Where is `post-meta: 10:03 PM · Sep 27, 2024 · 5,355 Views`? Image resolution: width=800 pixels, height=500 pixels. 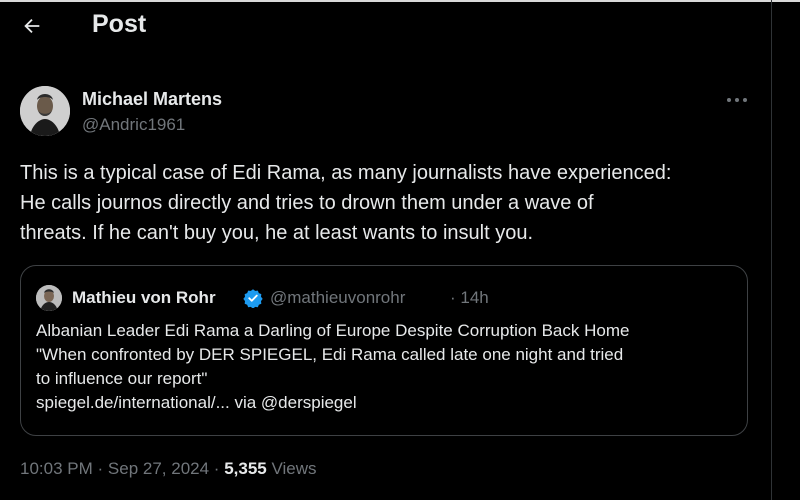 post-meta: 10:03 PM · Sep 27, 2024 · 5,355 Views is located at coordinates (168, 469).